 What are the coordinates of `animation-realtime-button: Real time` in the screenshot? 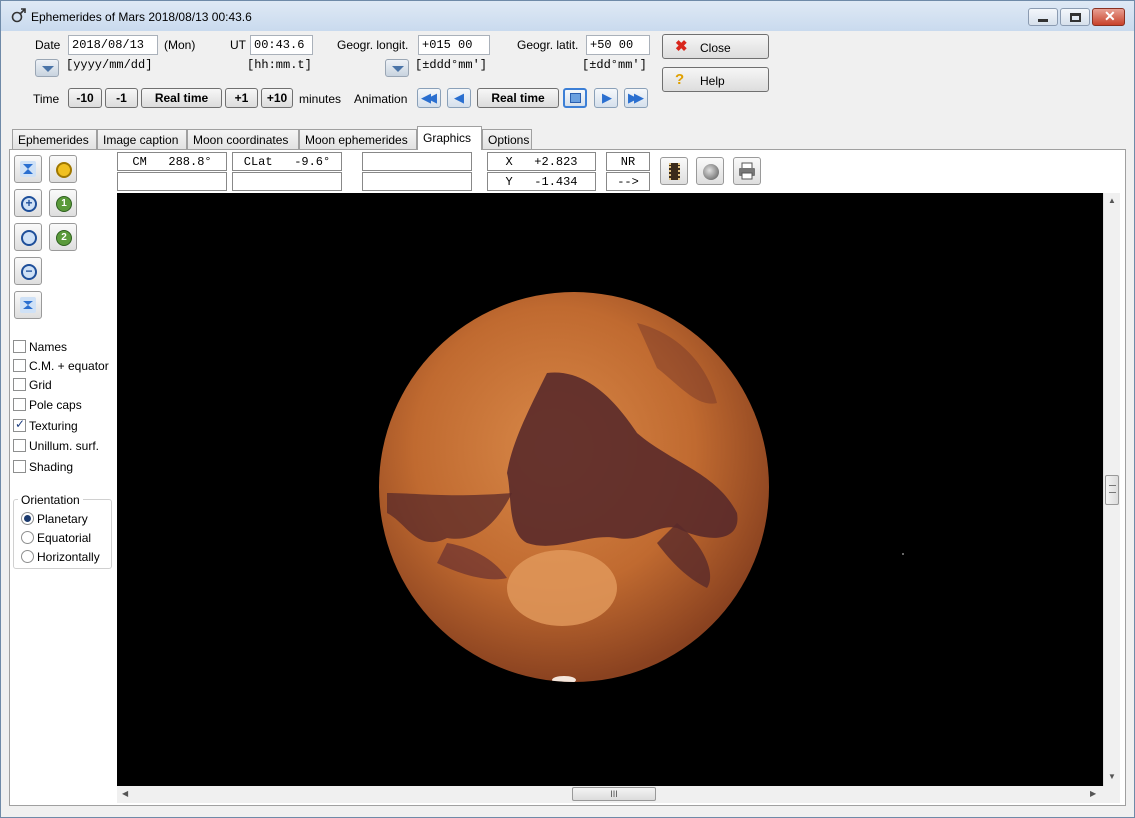 It's located at (518, 98).